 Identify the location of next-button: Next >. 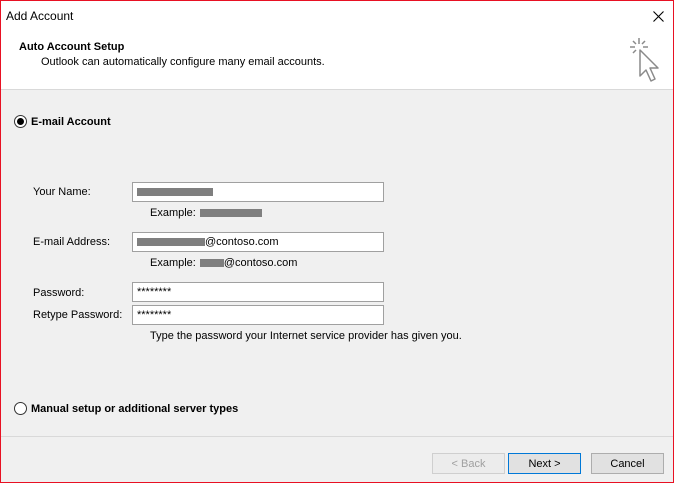
(544, 463).